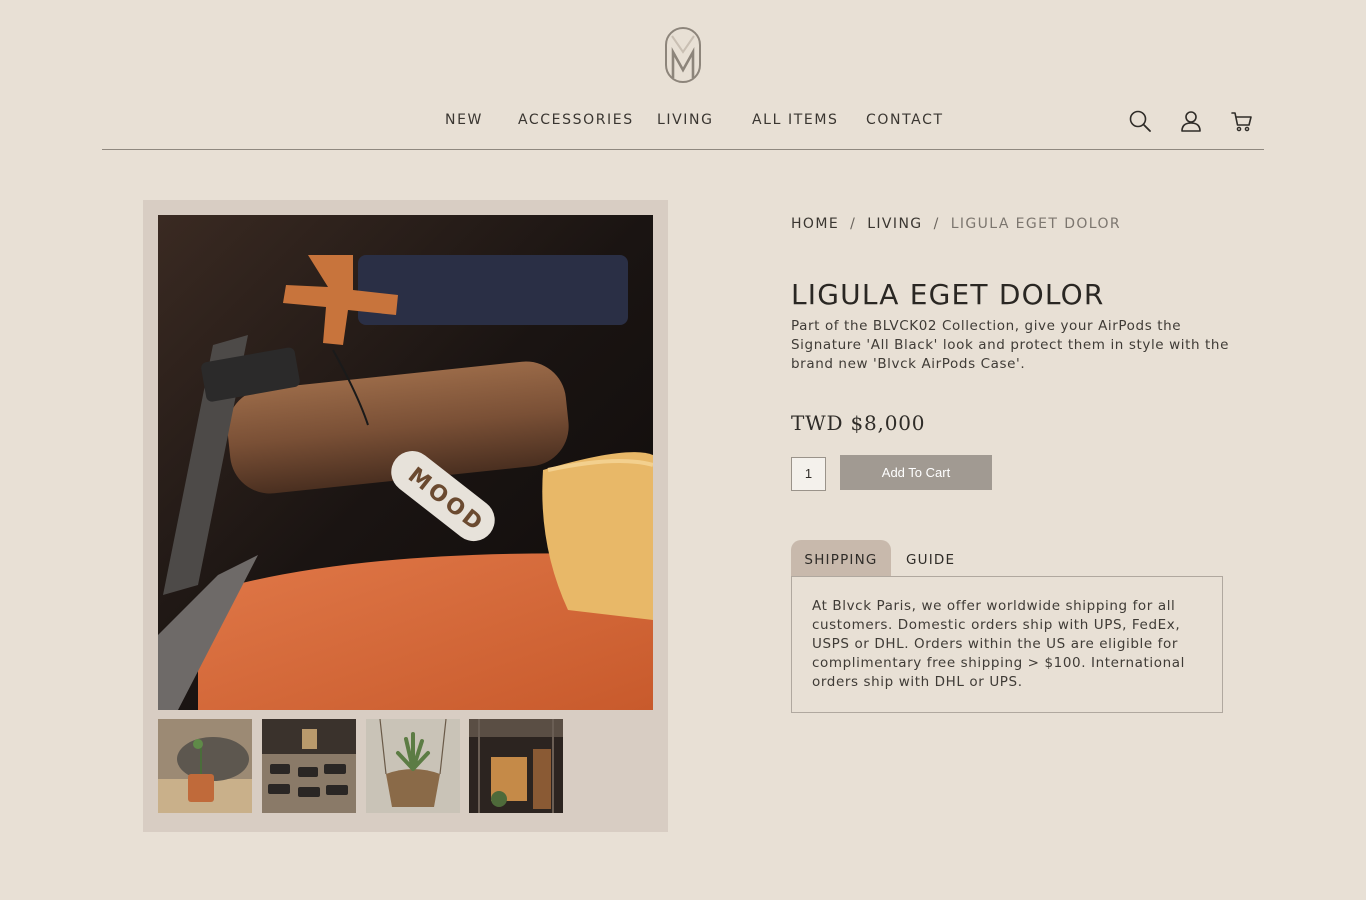 Image resolution: width=1366 pixels, height=900 pixels. I want to click on nav-item-living: LIVING, so click(685, 120).